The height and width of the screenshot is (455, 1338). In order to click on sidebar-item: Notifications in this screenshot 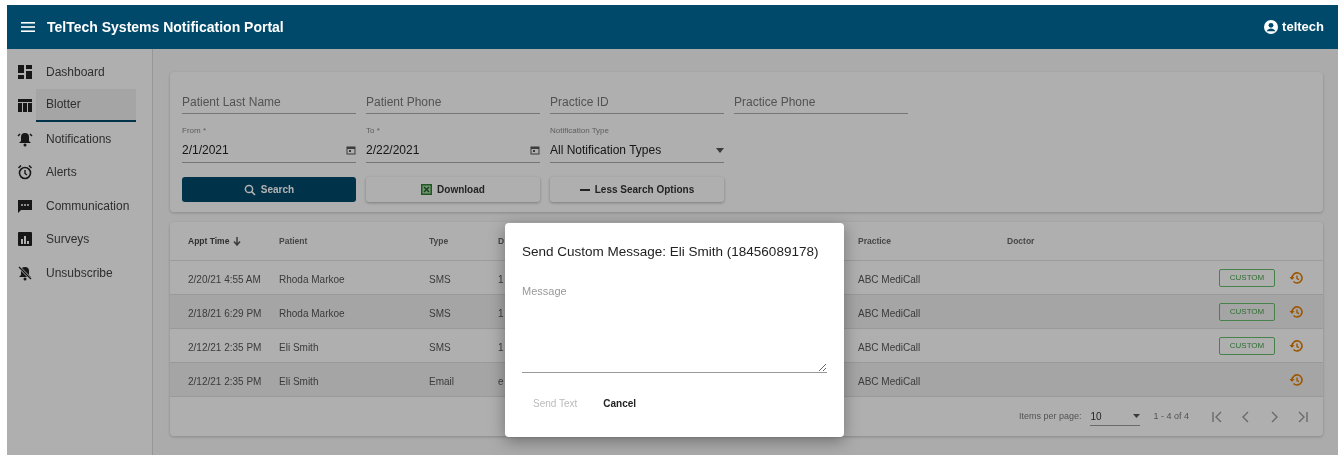, I will do `click(86, 139)`.